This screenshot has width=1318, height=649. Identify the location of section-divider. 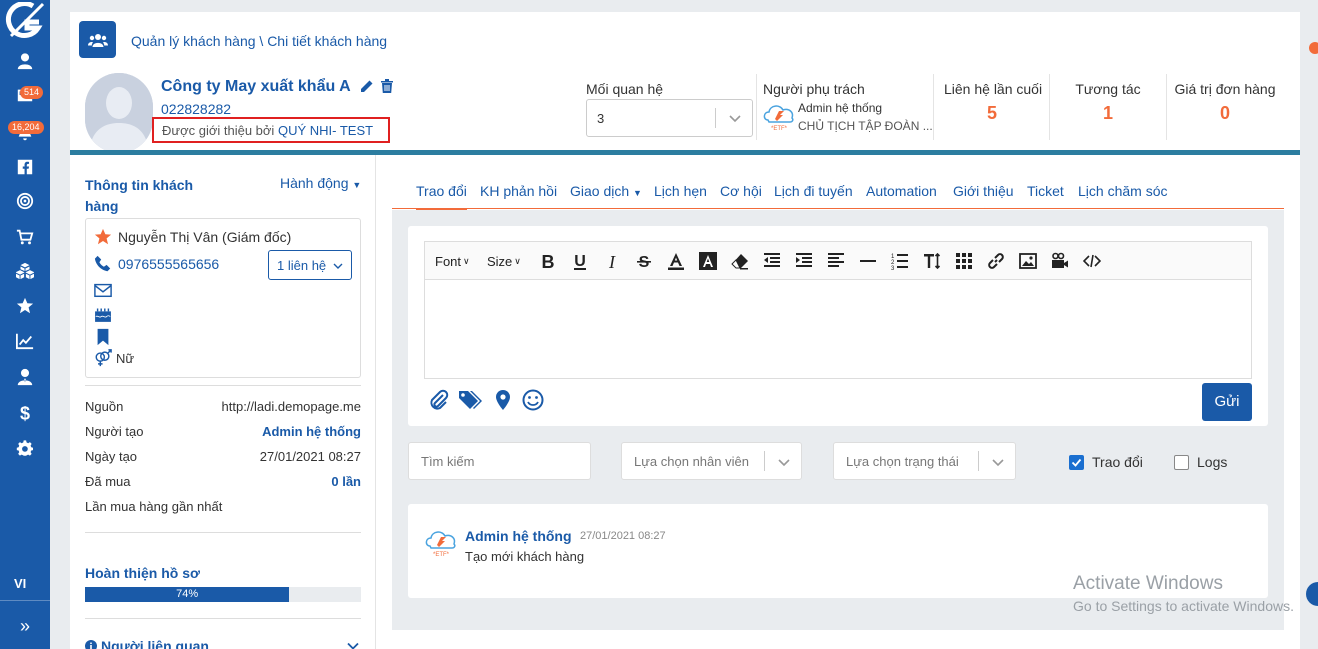
(223, 532).